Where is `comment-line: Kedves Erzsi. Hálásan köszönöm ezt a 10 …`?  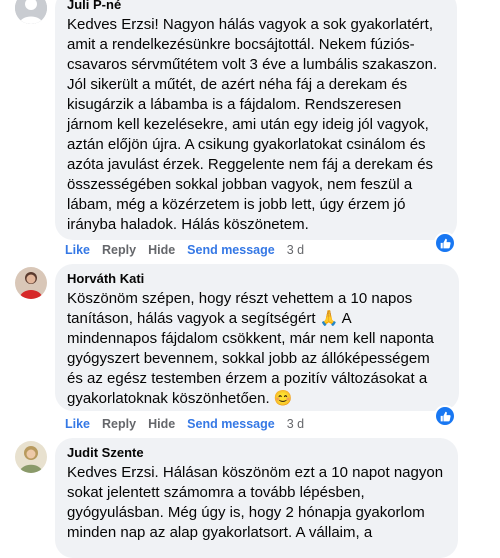 comment-line: Kedves Erzsi. Hálásan köszönöm ezt a 10 … is located at coordinates (255, 472).